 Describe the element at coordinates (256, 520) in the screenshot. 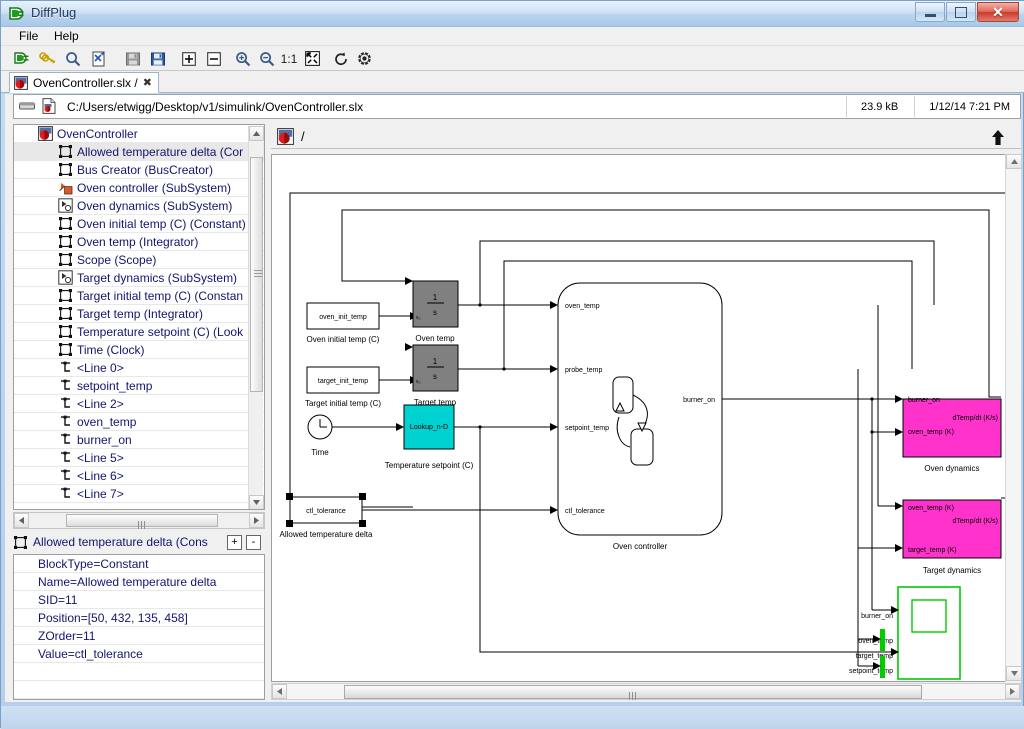

I see `tree-scroll-right-button` at that location.